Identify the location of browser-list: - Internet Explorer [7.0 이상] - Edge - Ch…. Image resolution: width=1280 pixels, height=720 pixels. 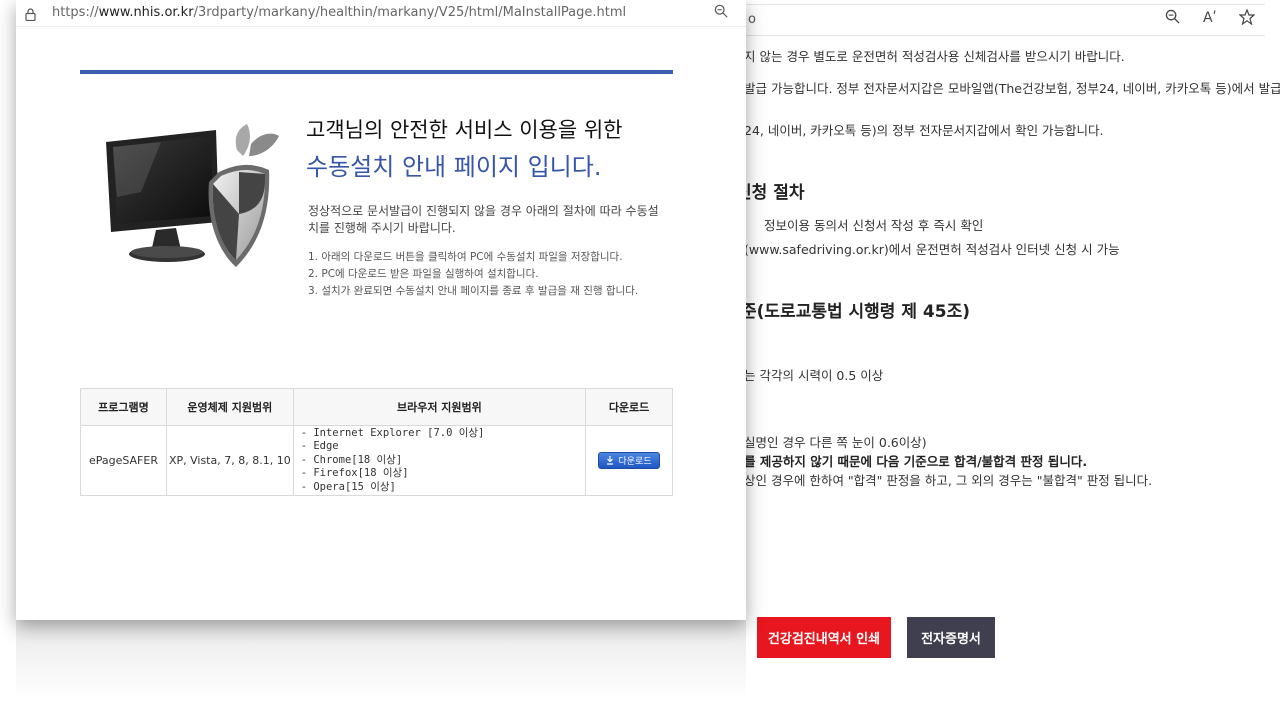
(439, 461).